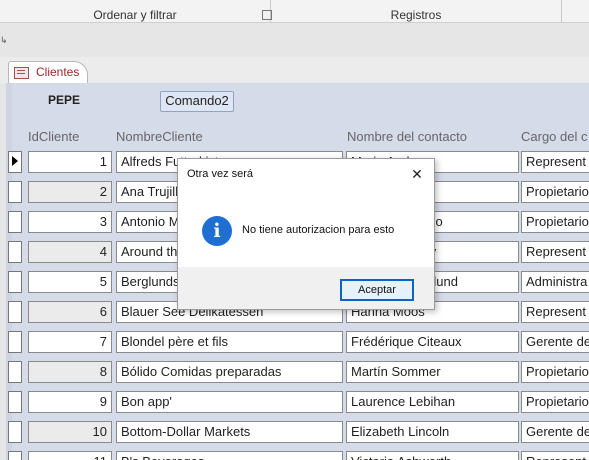 This screenshot has width=589, height=460. Describe the element at coordinates (58, 72) in the screenshot. I see `tab-label: Clientes` at that location.